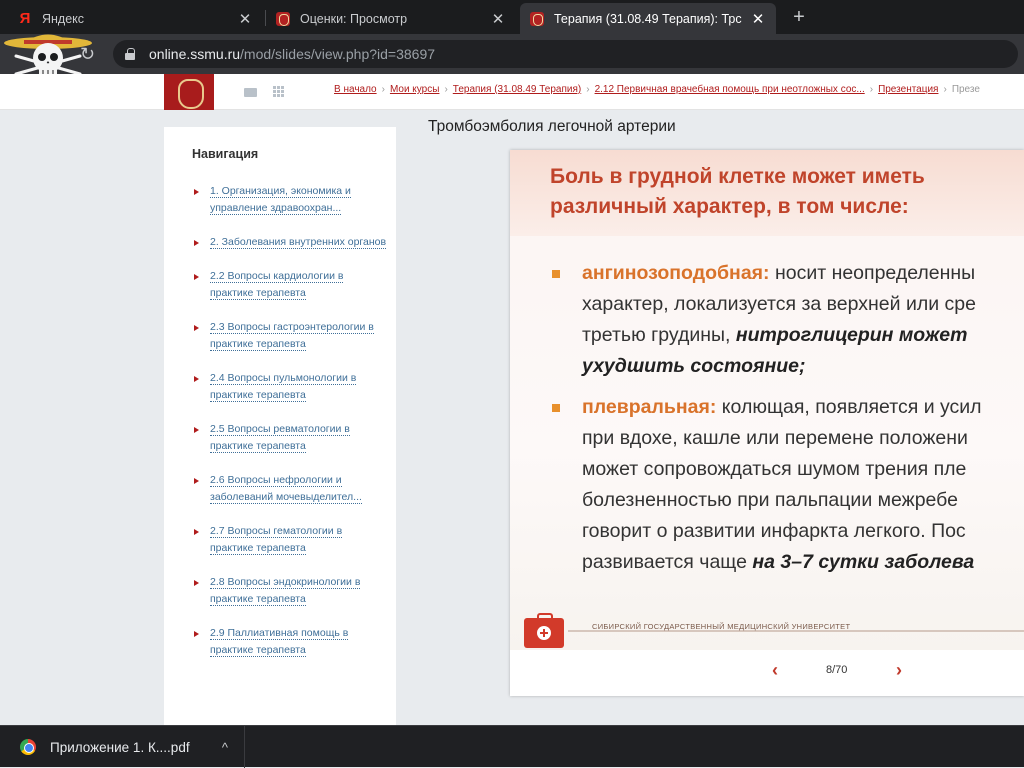 The width and height of the screenshot is (1024, 768). I want to click on nav-item: 2. Заболевания внутренних органов, so click(290, 242).